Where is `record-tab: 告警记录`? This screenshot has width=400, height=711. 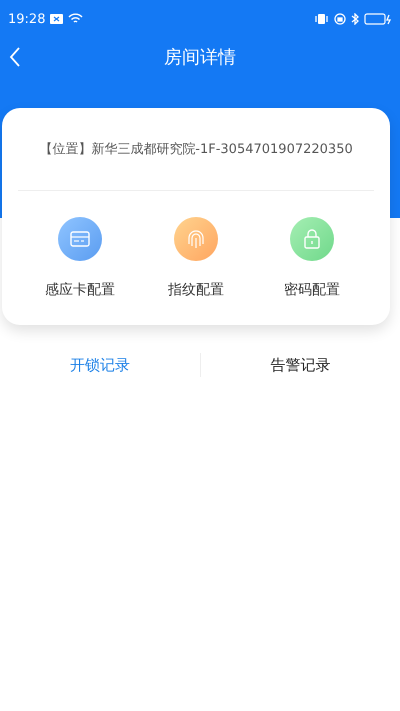 record-tab: 告警记录 is located at coordinates (300, 365).